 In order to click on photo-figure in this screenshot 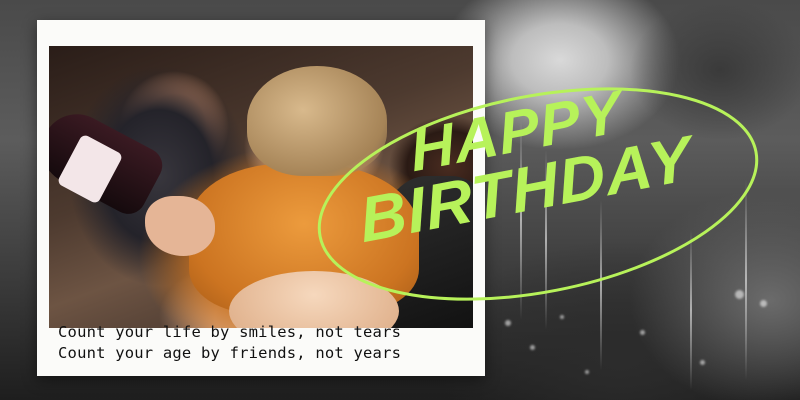, I will do `click(180, 226)`.